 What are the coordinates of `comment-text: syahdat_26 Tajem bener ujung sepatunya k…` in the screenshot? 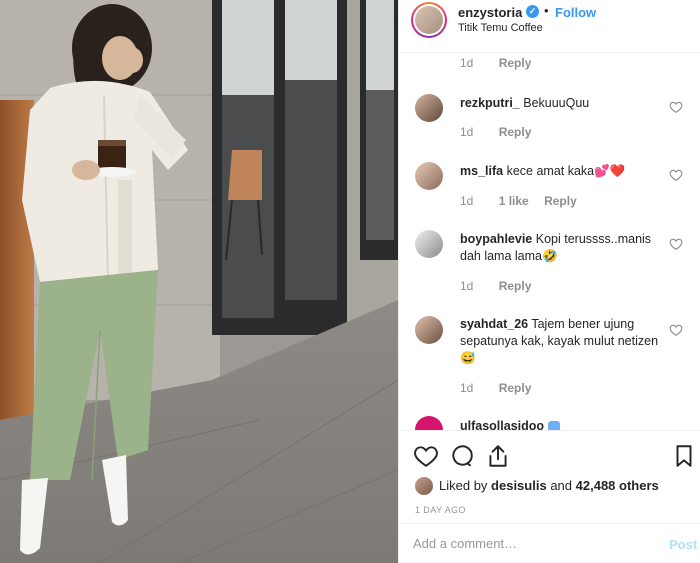 It's located at (560, 341).